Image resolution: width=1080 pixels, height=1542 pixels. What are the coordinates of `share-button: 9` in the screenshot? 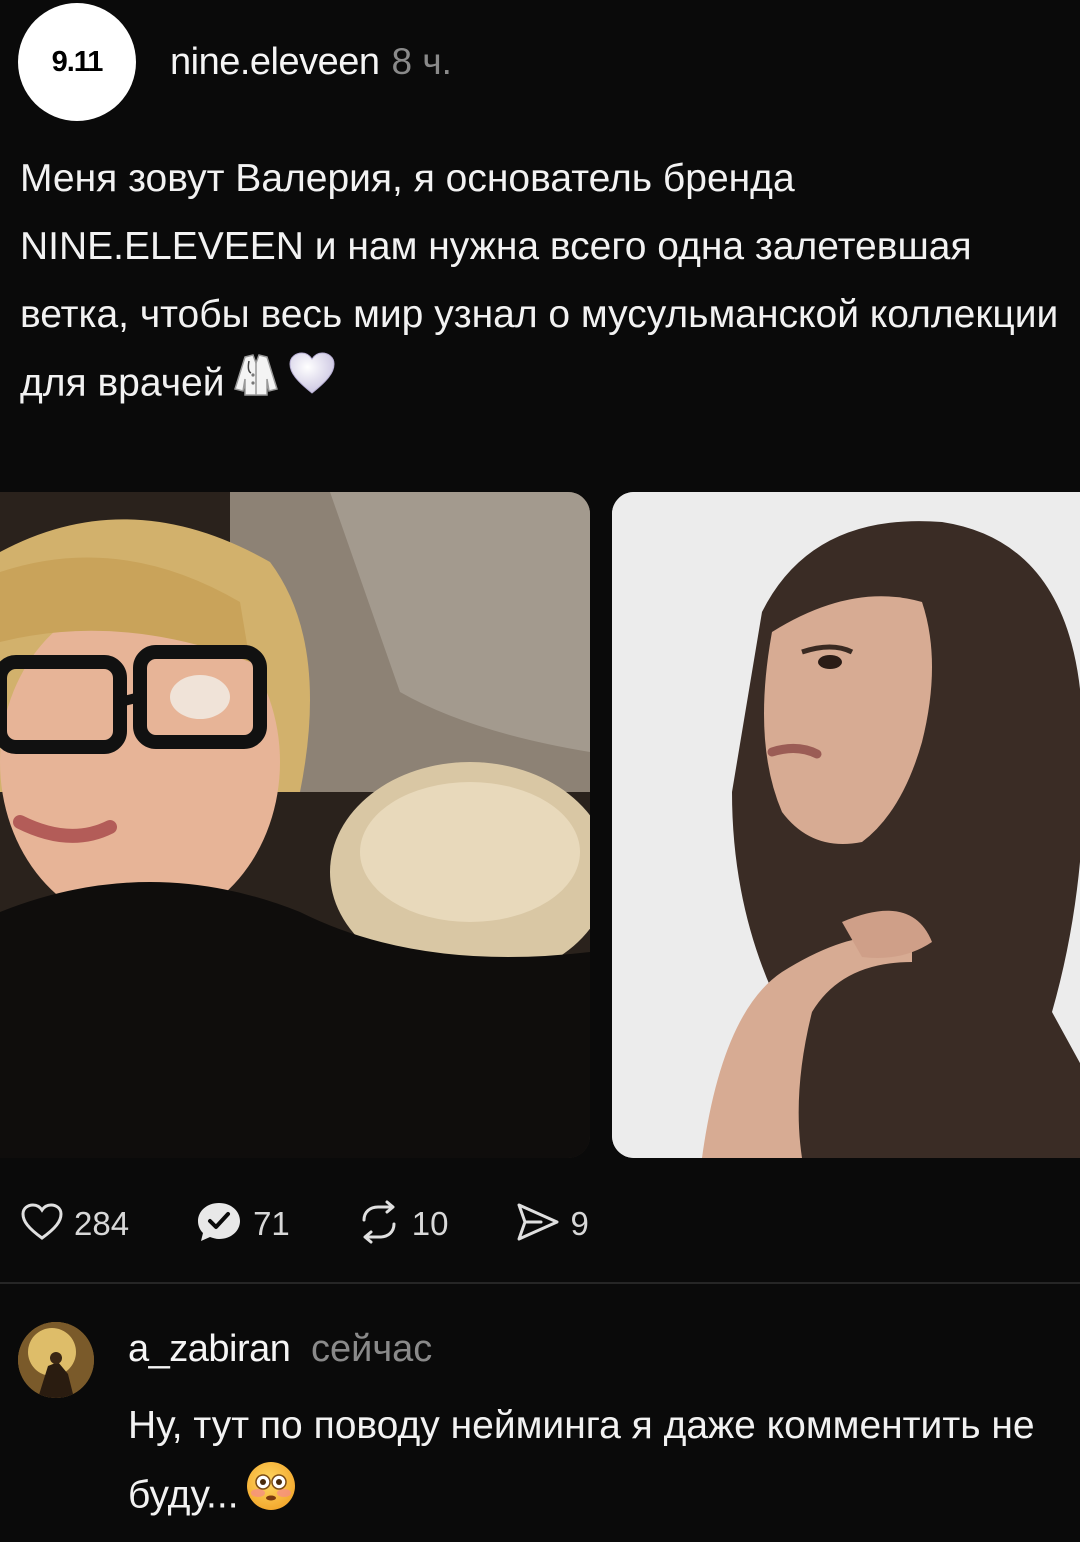 It's located at (552, 1224).